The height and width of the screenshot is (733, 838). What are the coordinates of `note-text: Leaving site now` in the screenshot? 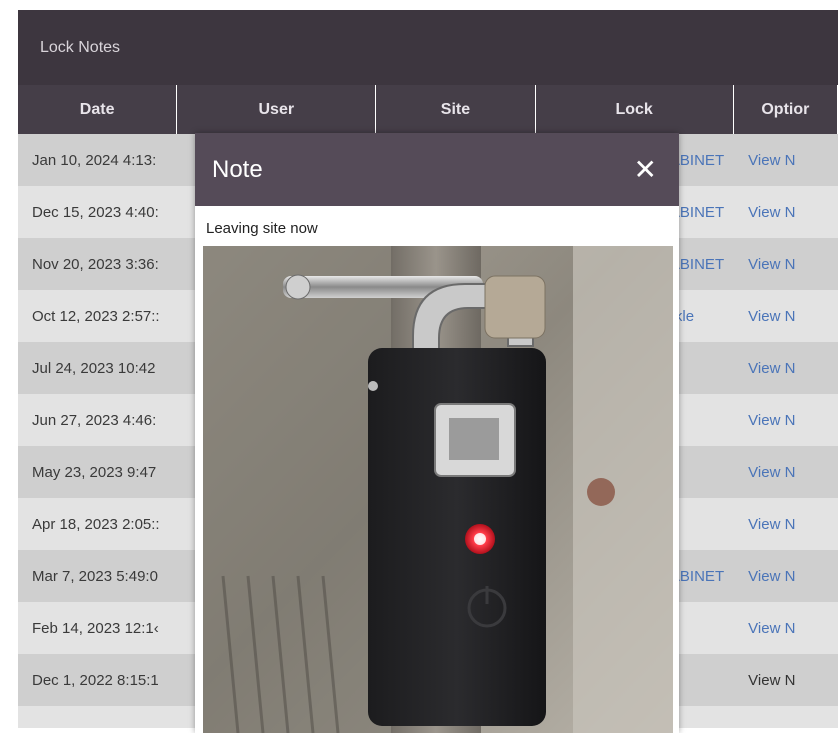 It's located at (262, 228).